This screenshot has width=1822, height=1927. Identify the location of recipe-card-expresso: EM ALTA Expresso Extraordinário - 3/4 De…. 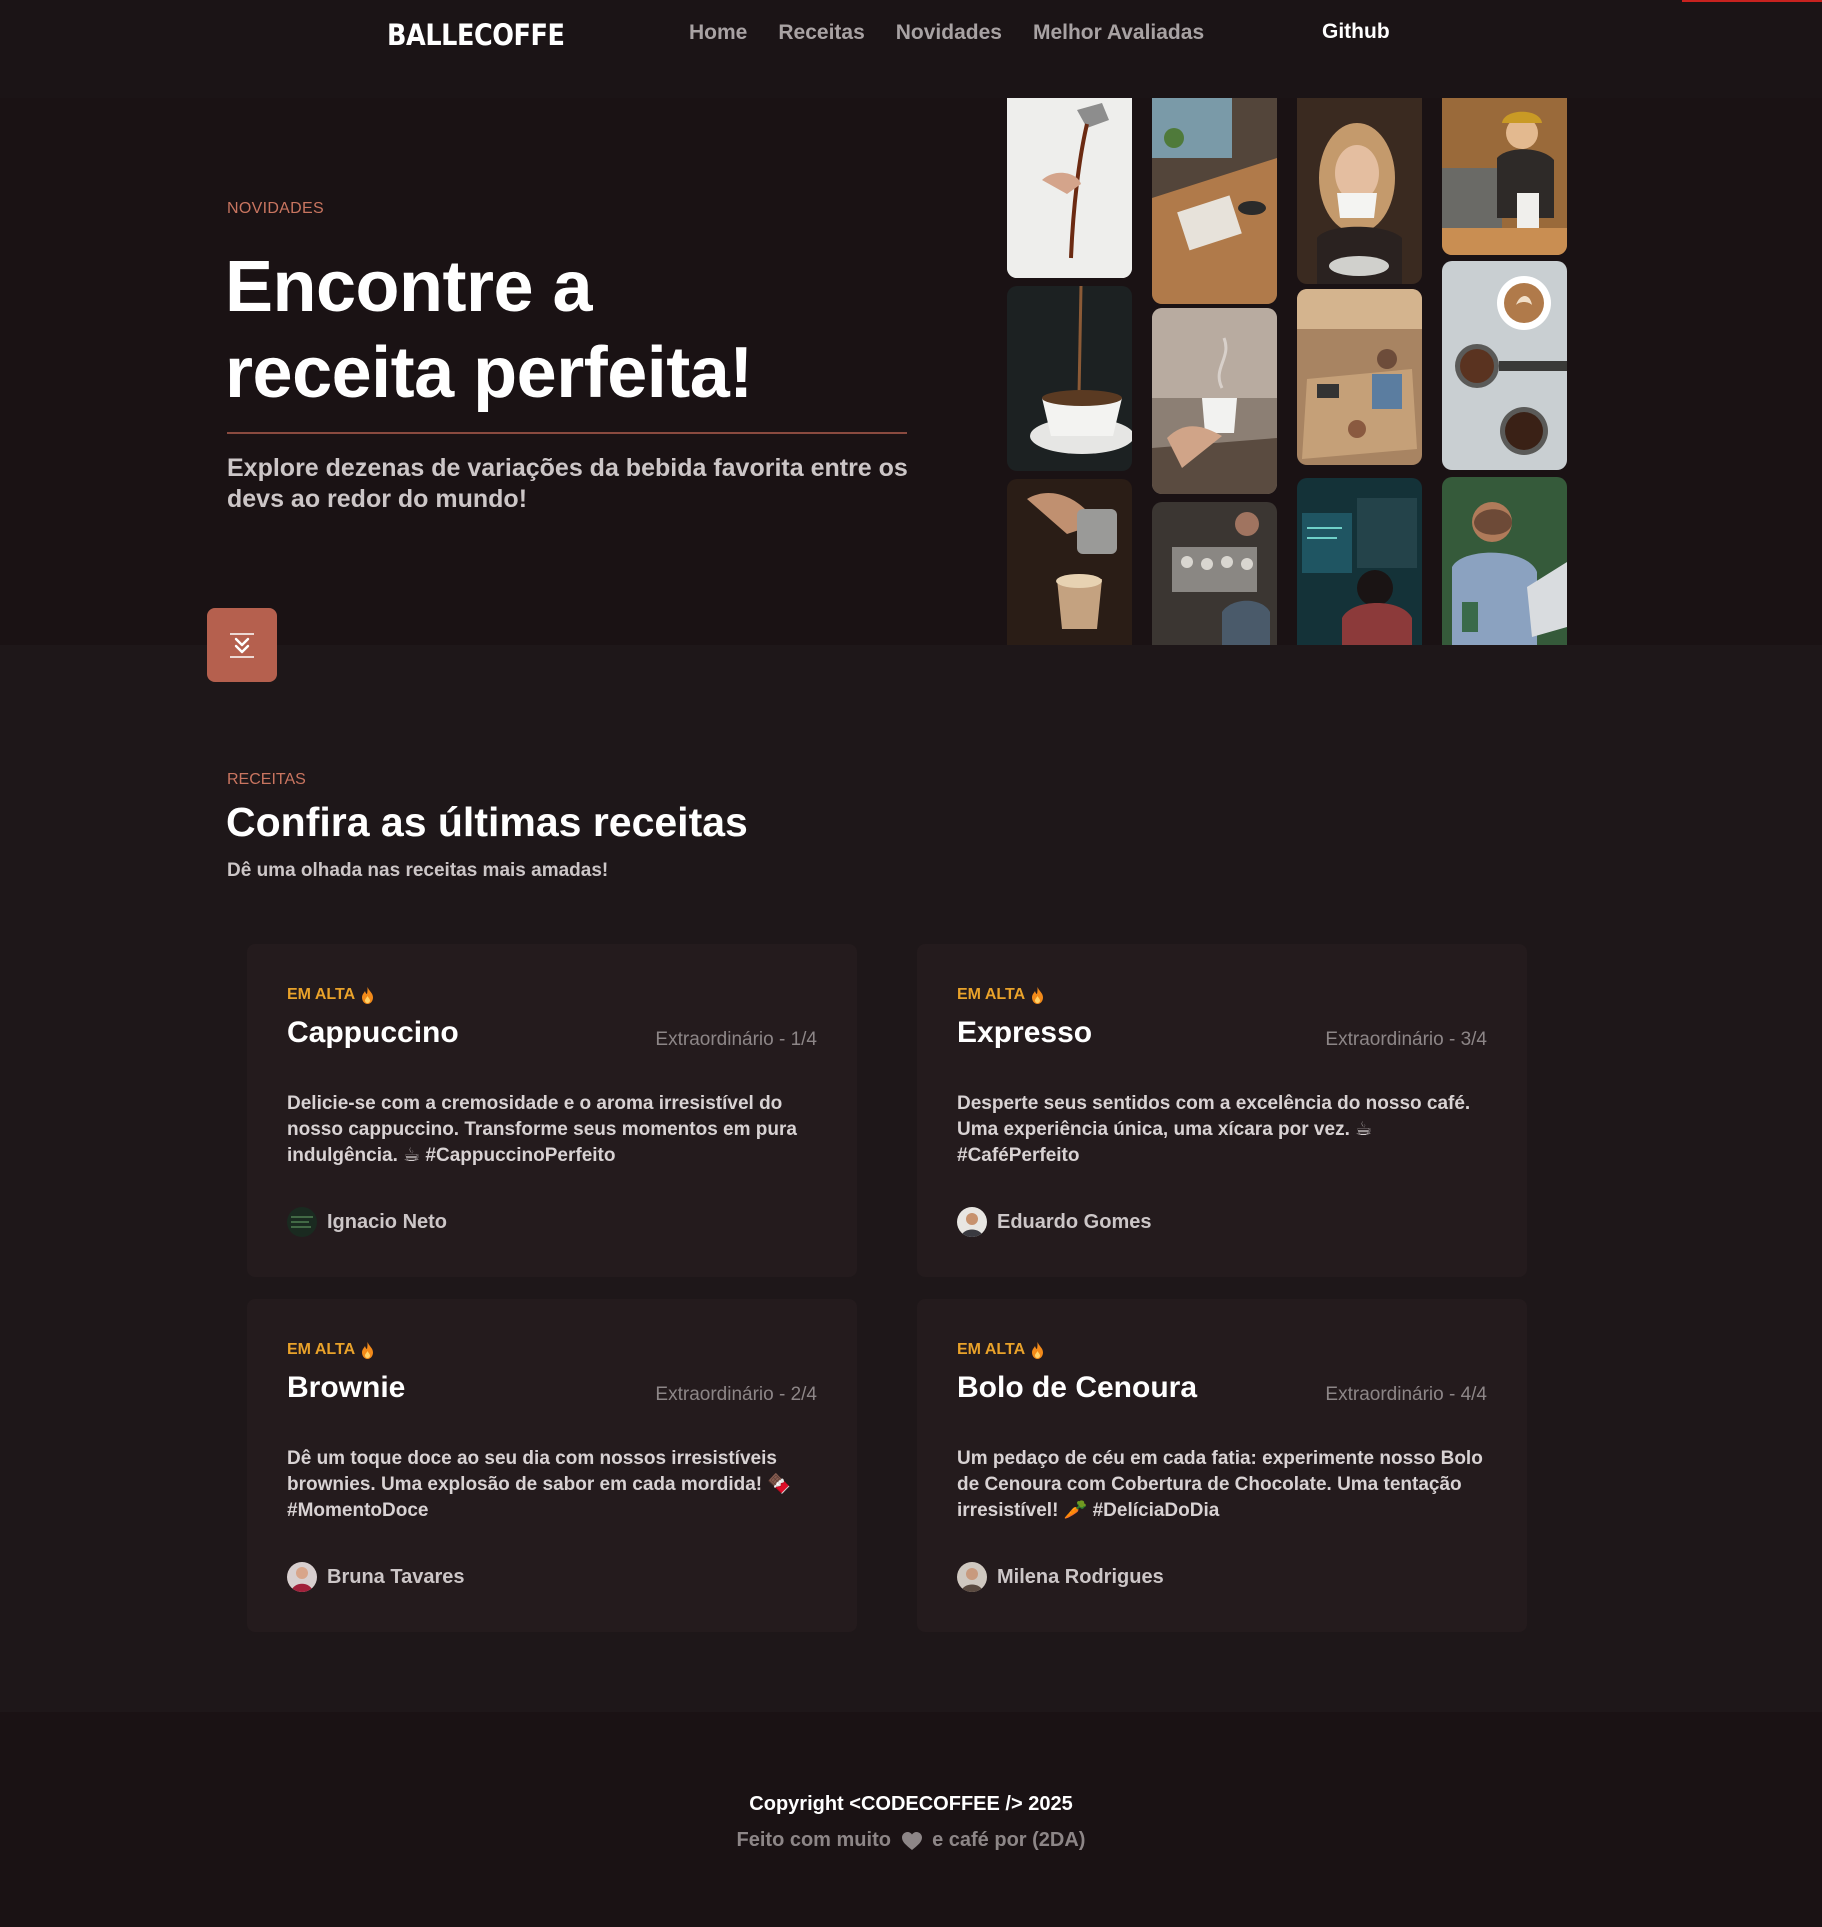
(1222, 1110).